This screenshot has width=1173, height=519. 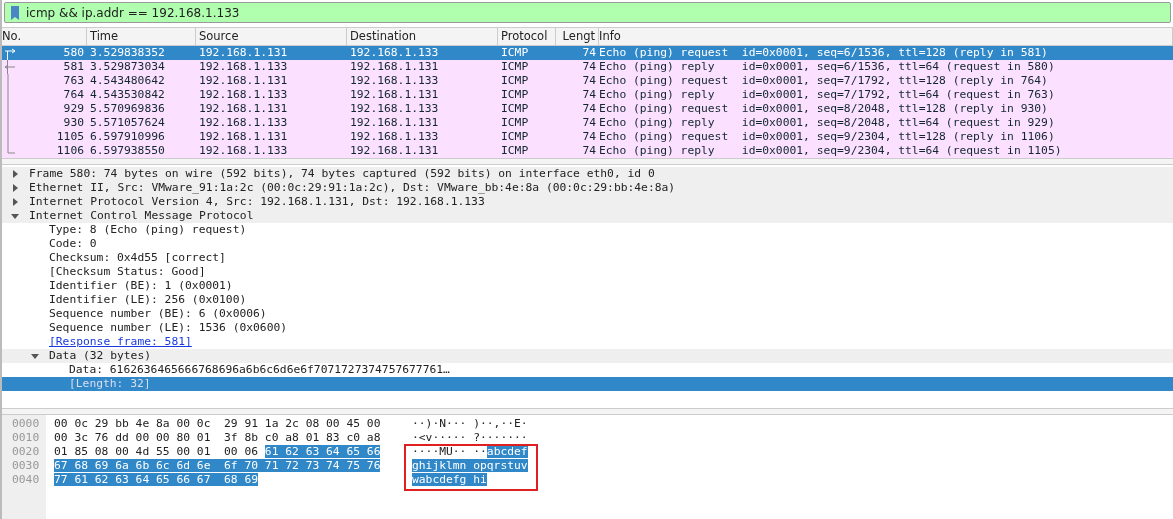 What do you see at coordinates (73, 67) in the screenshot?
I see `packet-number: 581` at bounding box center [73, 67].